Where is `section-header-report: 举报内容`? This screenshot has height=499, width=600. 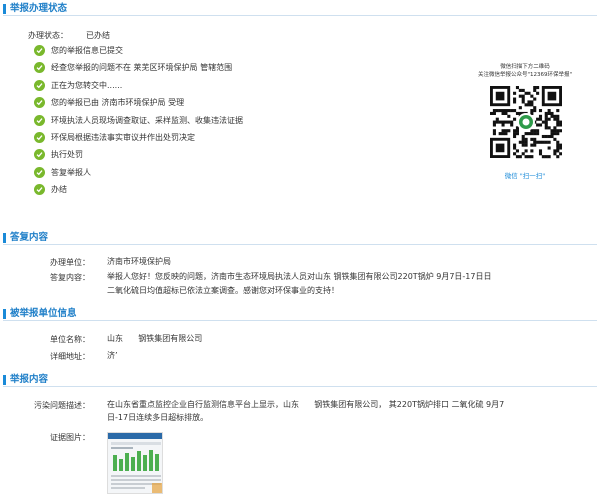 section-header-report: 举报内容 is located at coordinates (300, 380).